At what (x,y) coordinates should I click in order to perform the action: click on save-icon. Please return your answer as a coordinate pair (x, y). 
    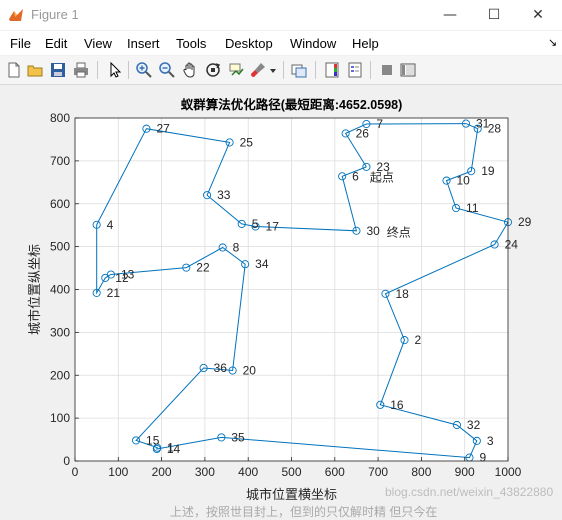
    Looking at the image, I should click on (58, 70).